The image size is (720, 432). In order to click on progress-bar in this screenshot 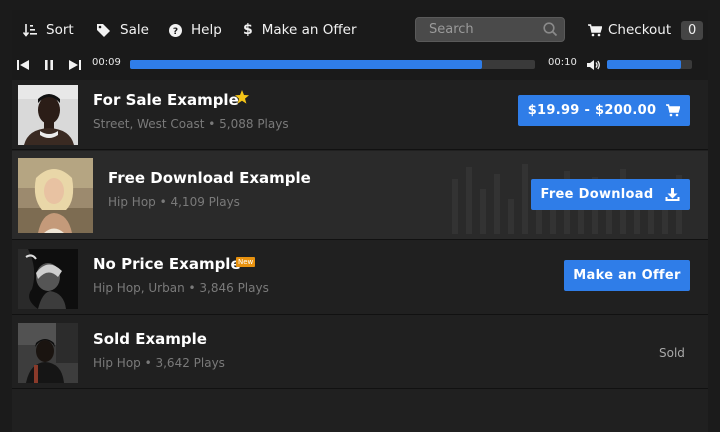, I will do `click(332, 64)`.